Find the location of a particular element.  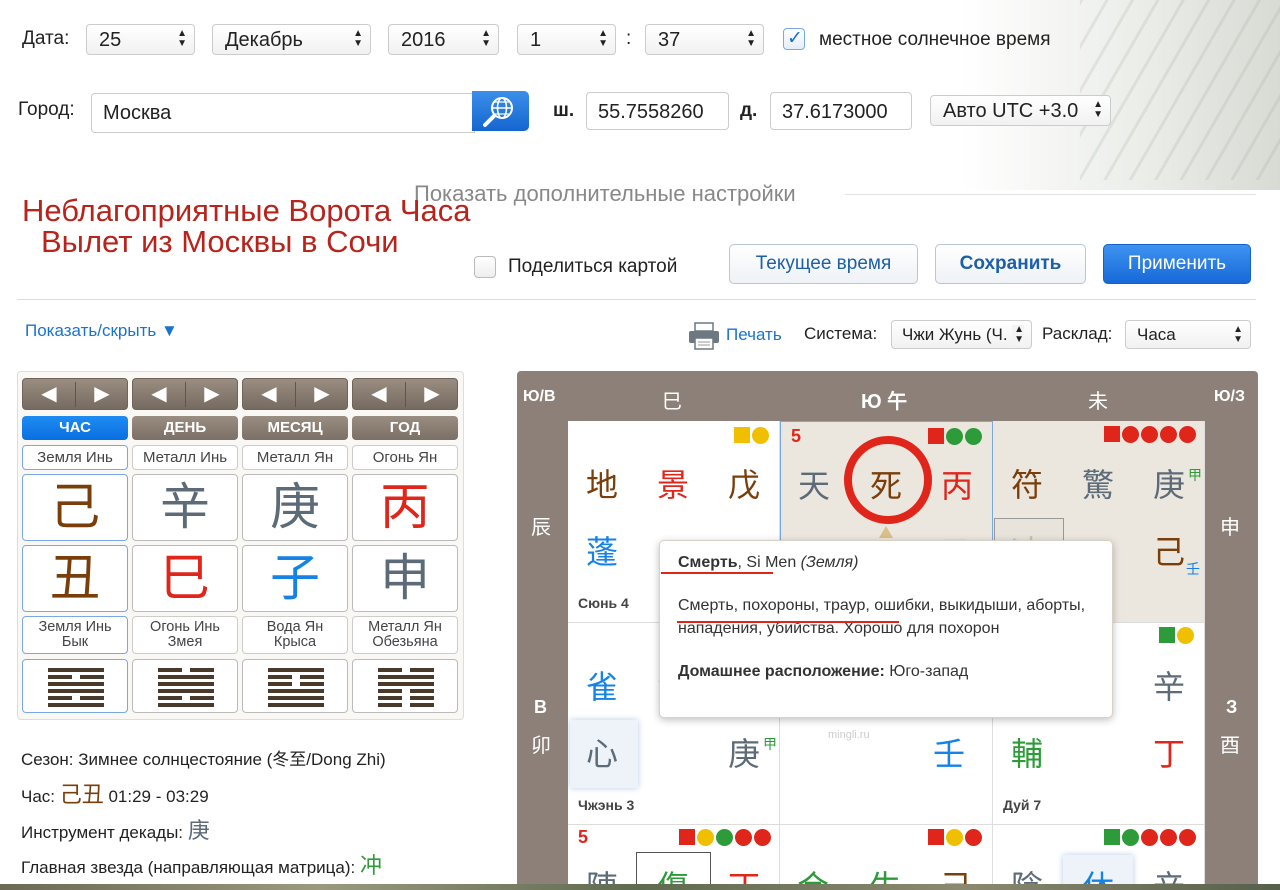

decade-char: 庚 is located at coordinates (198, 830).